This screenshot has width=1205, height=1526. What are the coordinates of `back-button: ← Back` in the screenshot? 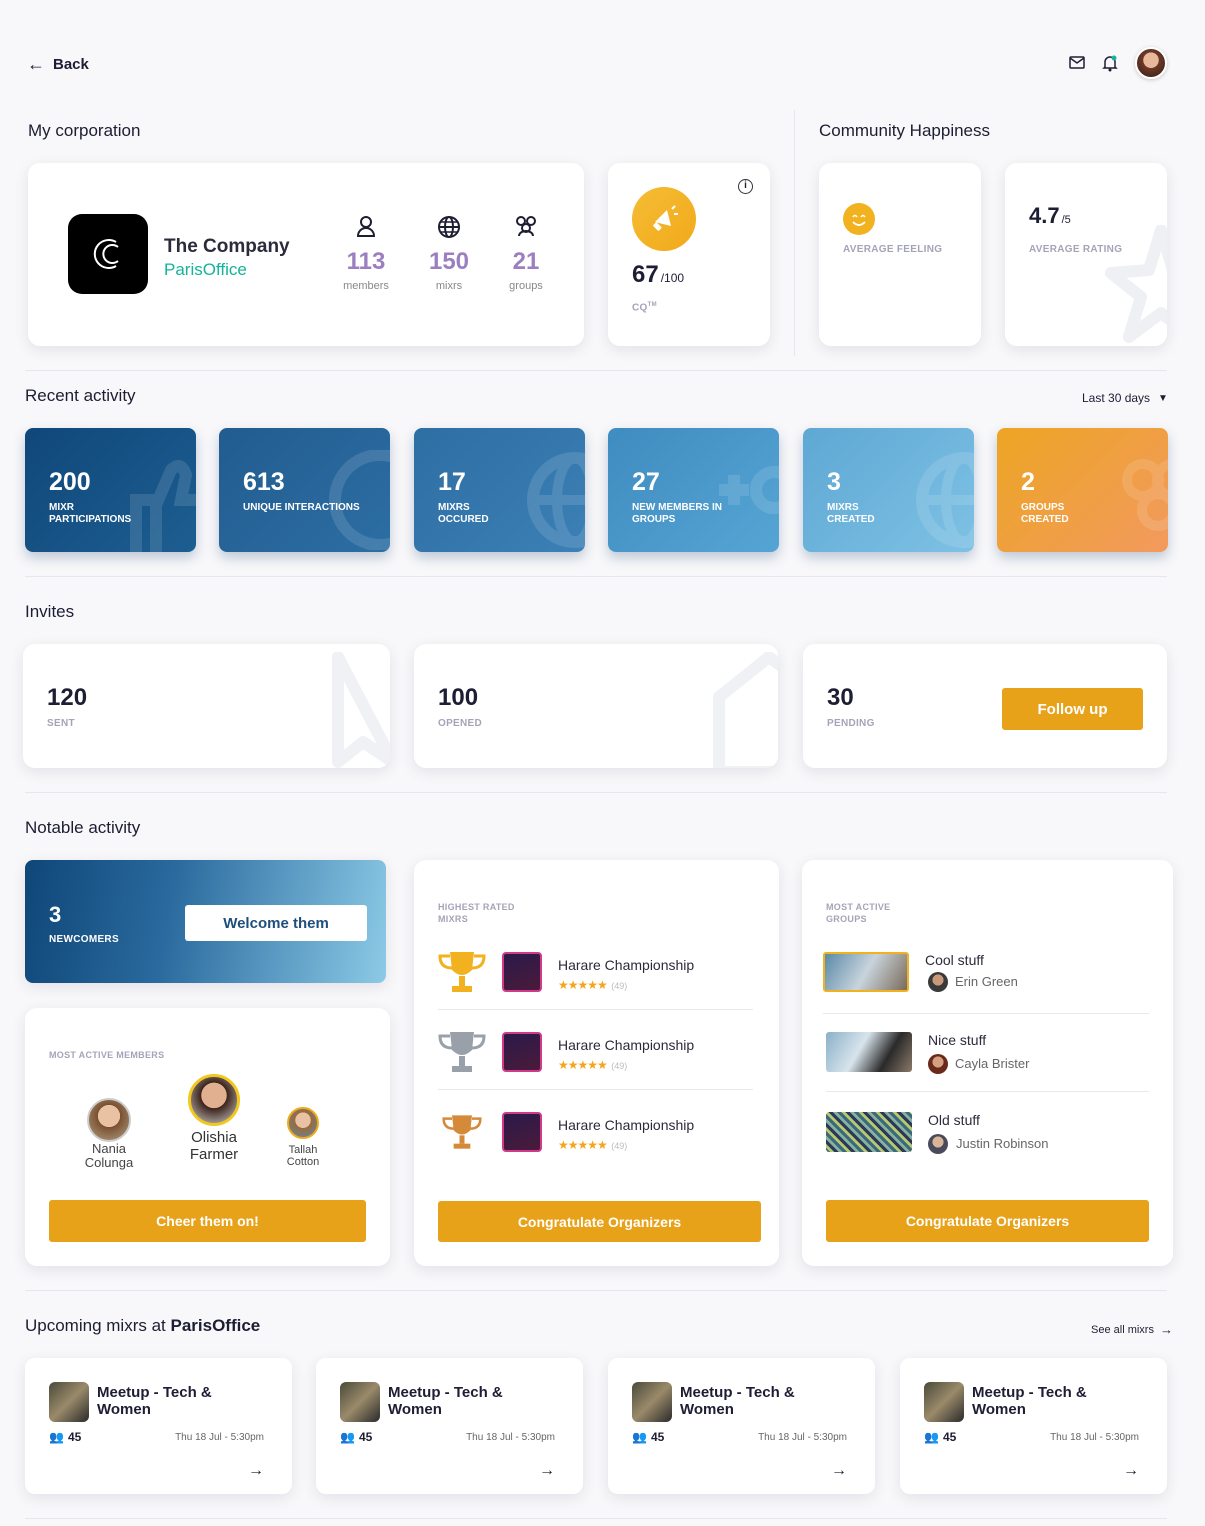 It's located at (58, 64).